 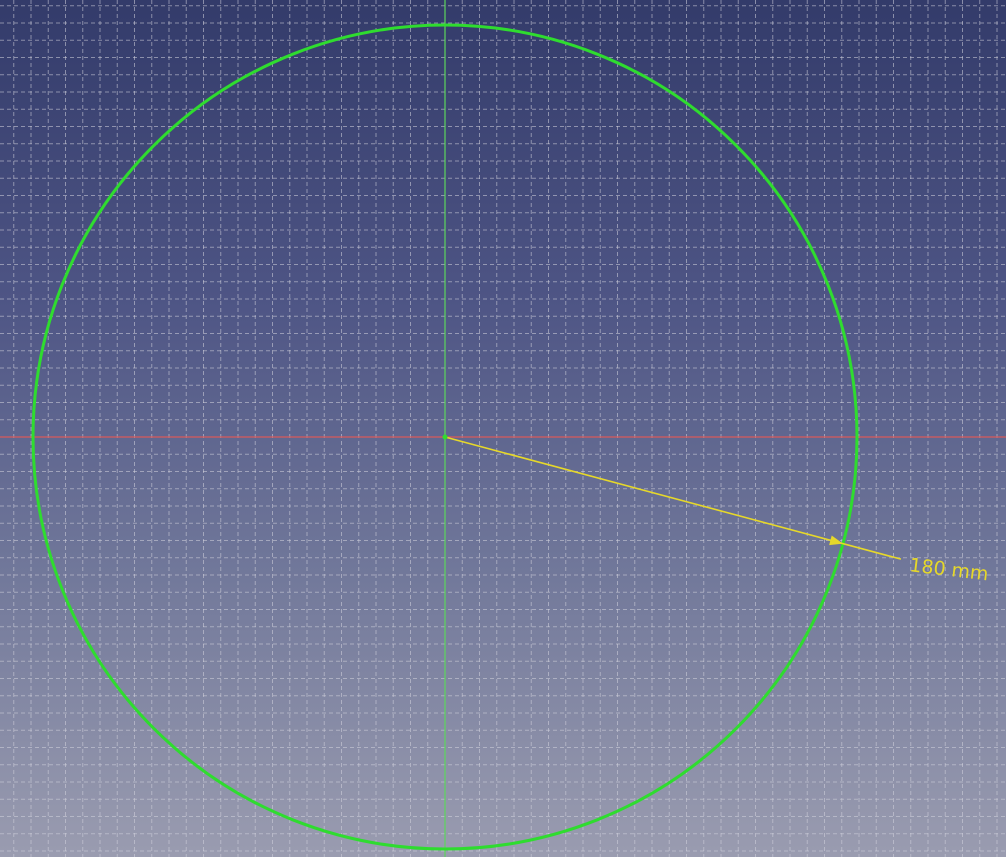 I want to click on dimension-label: 180 mm, so click(x=948, y=569).